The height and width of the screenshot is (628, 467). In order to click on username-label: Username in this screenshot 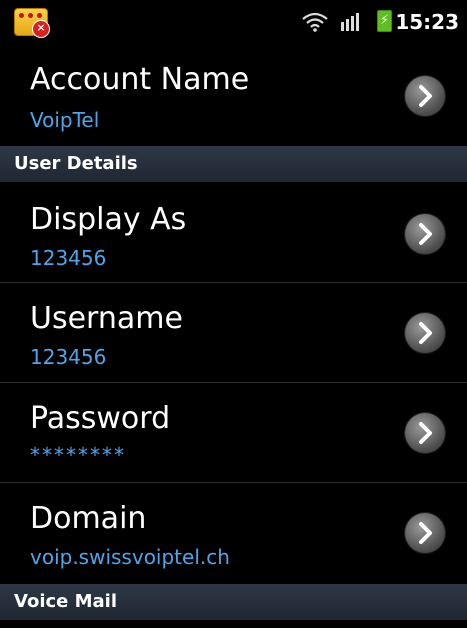, I will do `click(106, 318)`.